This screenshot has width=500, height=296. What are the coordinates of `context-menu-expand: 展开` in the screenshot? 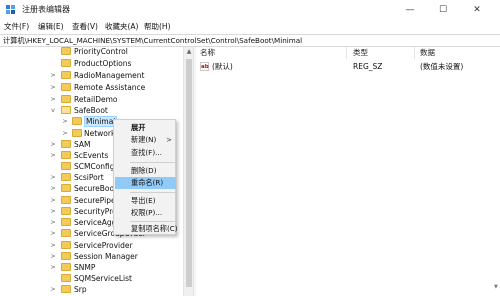 It's located at (145, 128).